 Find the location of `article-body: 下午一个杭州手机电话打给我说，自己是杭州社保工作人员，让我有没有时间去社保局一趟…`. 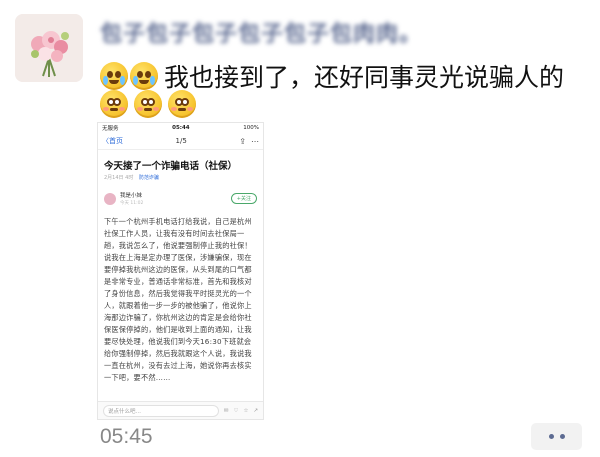

article-body: 下午一个杭州手机电话打给我说，自己是杭州社保工作人员，让我有没有时间去社保局一趟… is located at coordinates (178, 299).